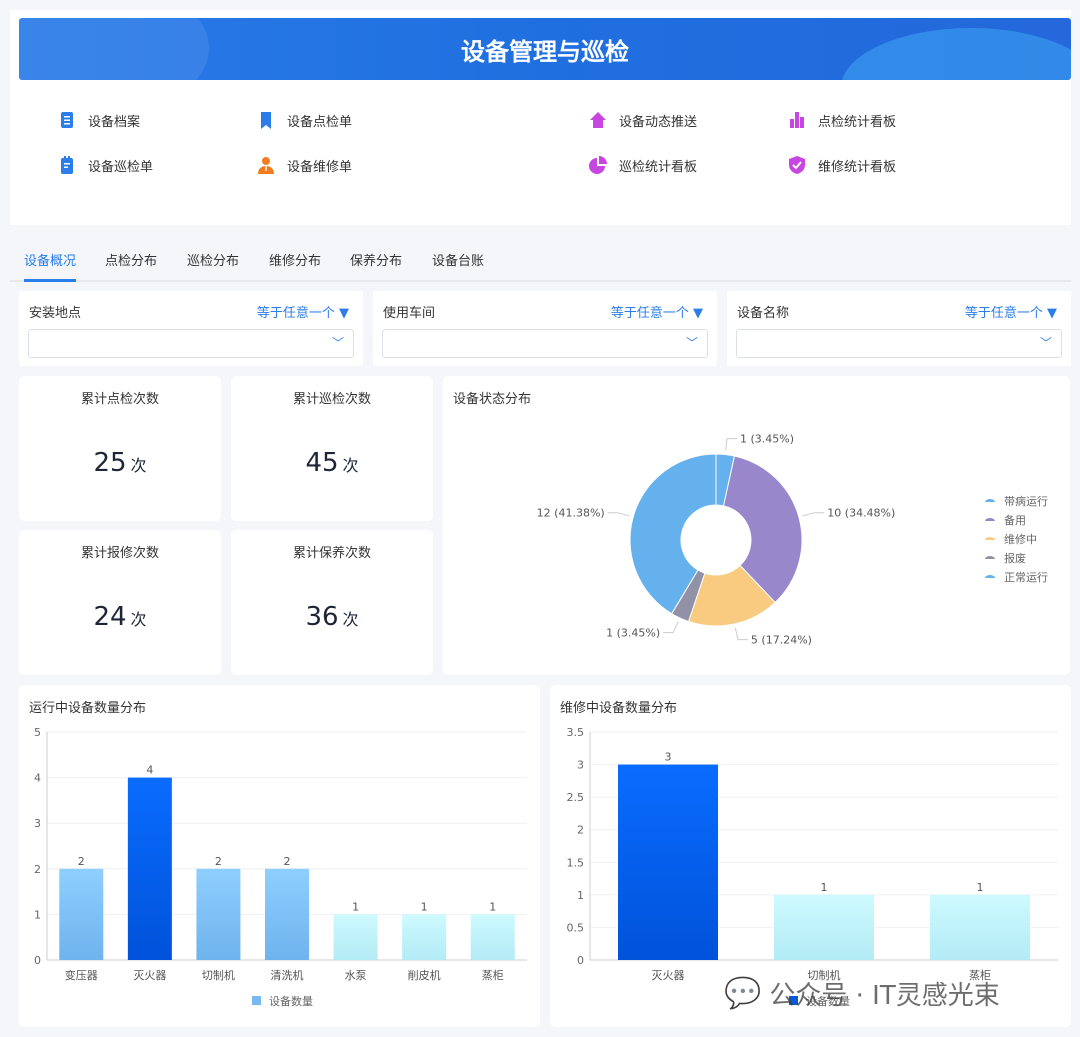 The width and height of the screenshot is (1080, 1037). I want to click on legend-item: 备用, so click(1015, 520).